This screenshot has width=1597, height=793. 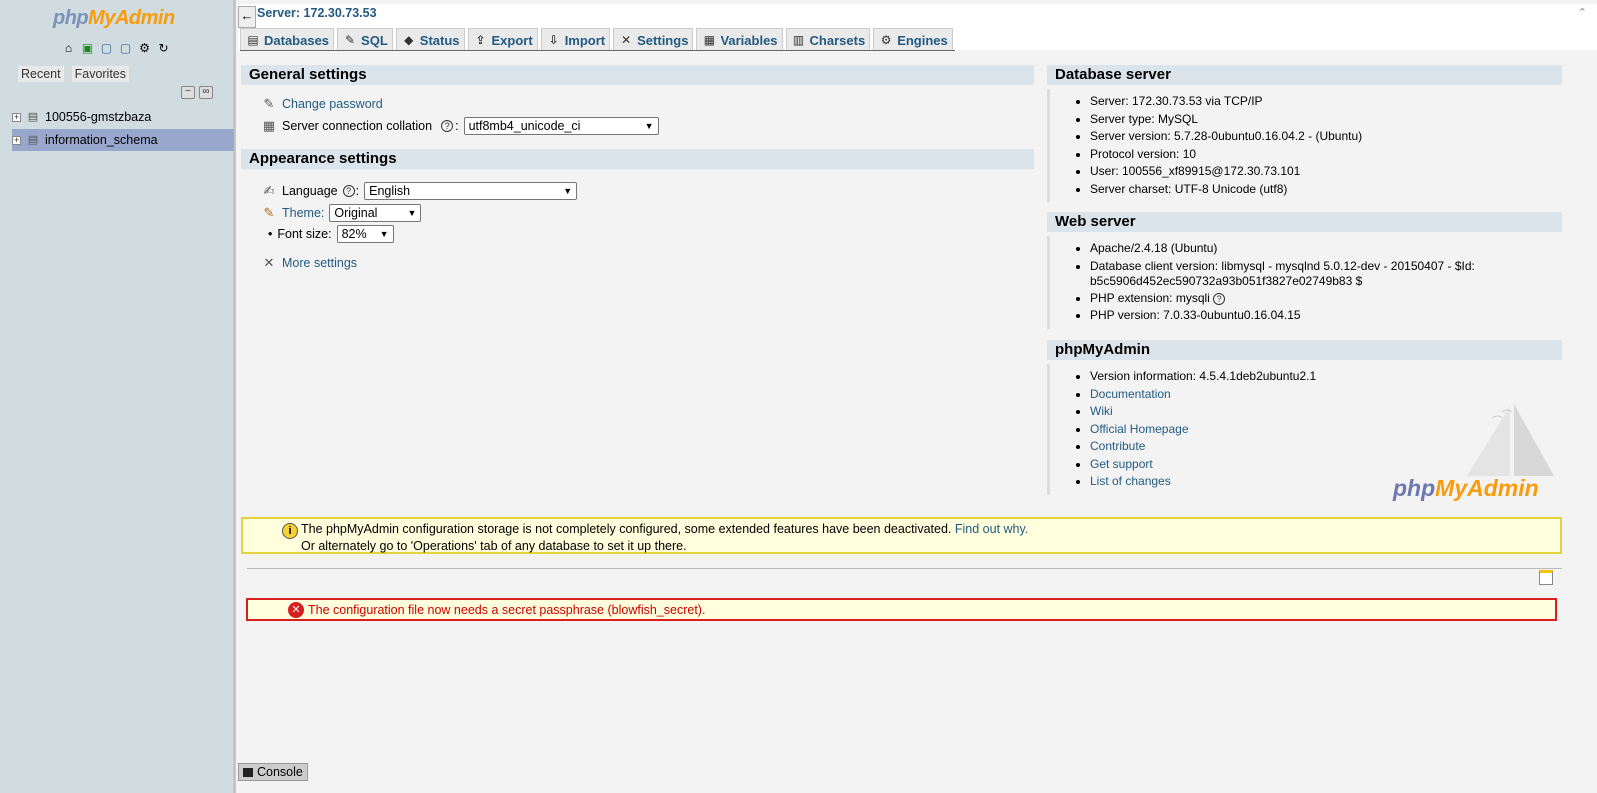 I want to click on import-icon: ⇩, so click(x=553, y=40).